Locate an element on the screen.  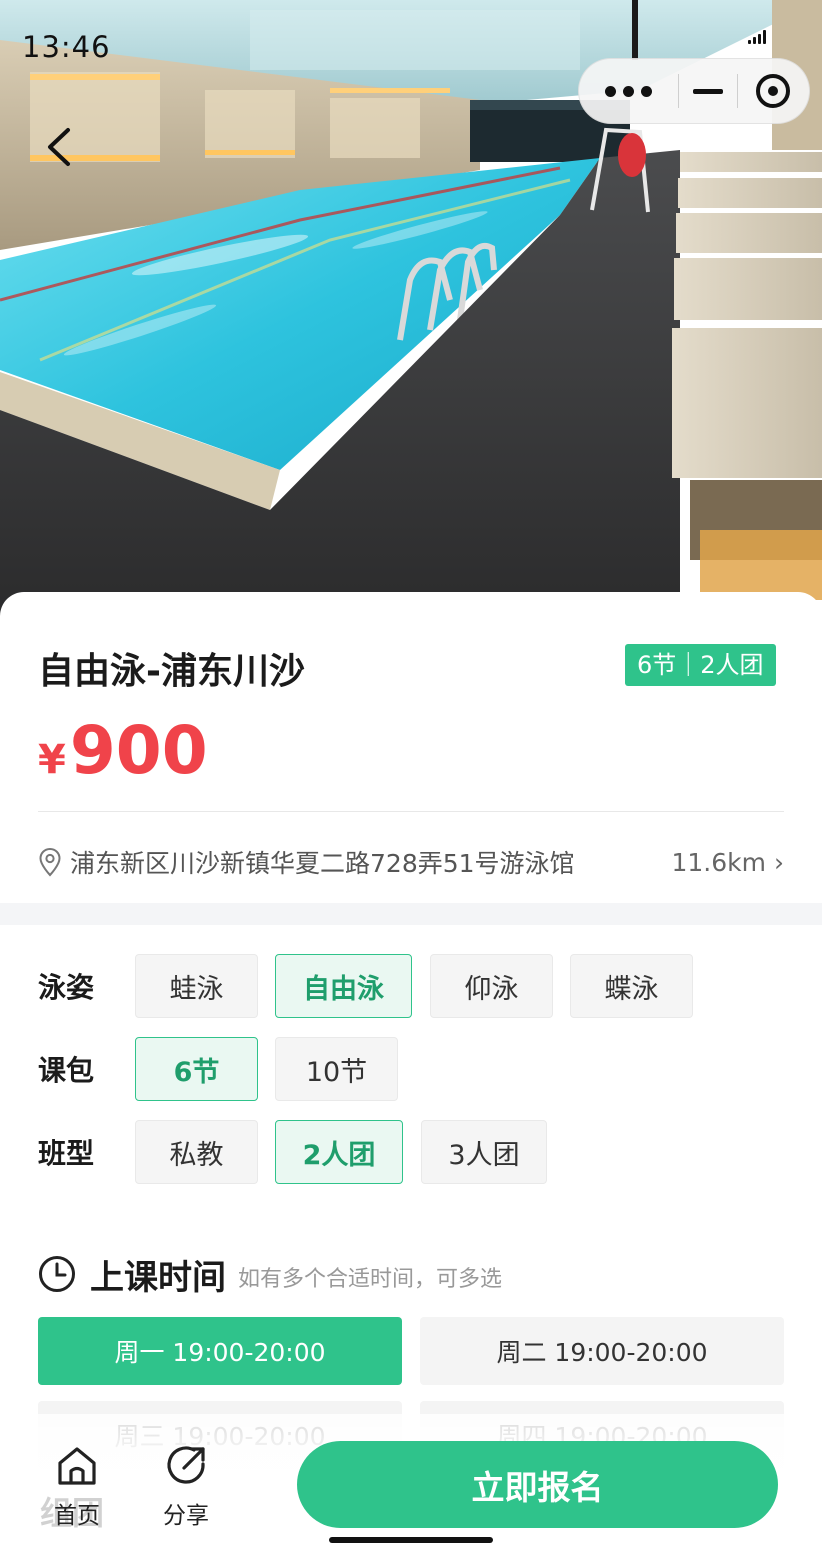
price-currency: ¥ is located at coordinates (52, 760).